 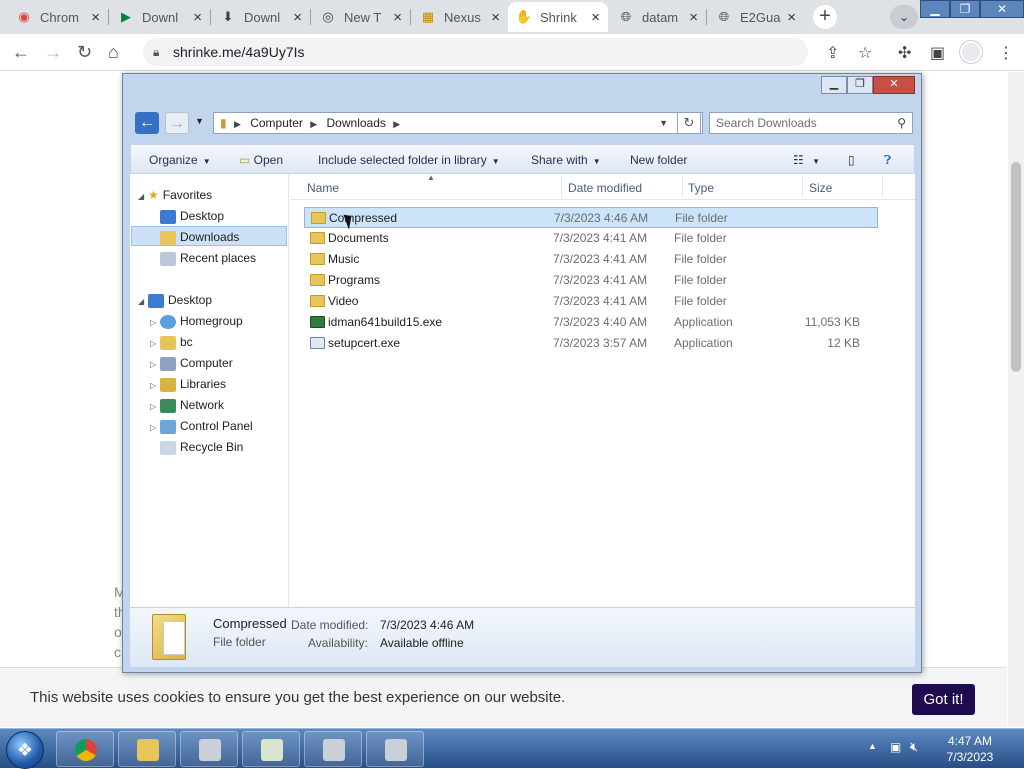 I want to click on column-header-type: Type, so click(x=701, y=188).